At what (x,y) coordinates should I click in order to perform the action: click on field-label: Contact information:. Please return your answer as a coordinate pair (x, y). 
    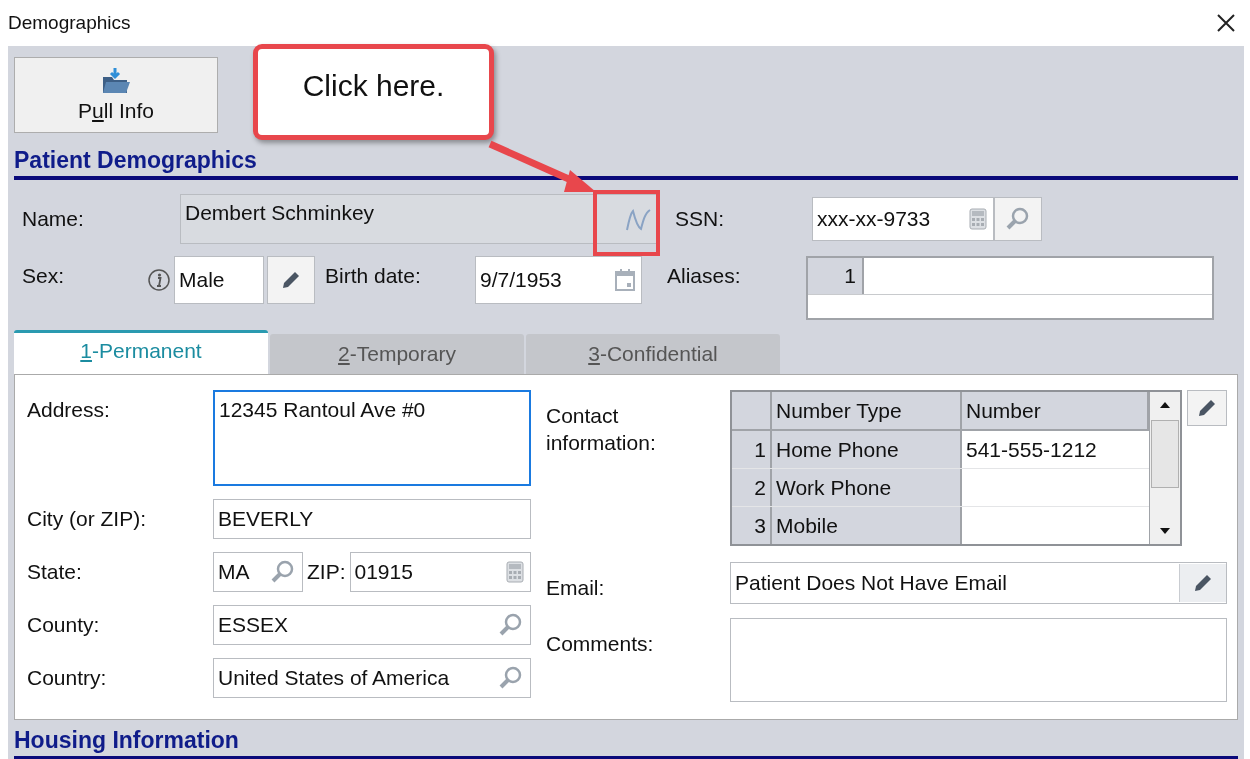
    Looking at the image, I should click on (601, 430).